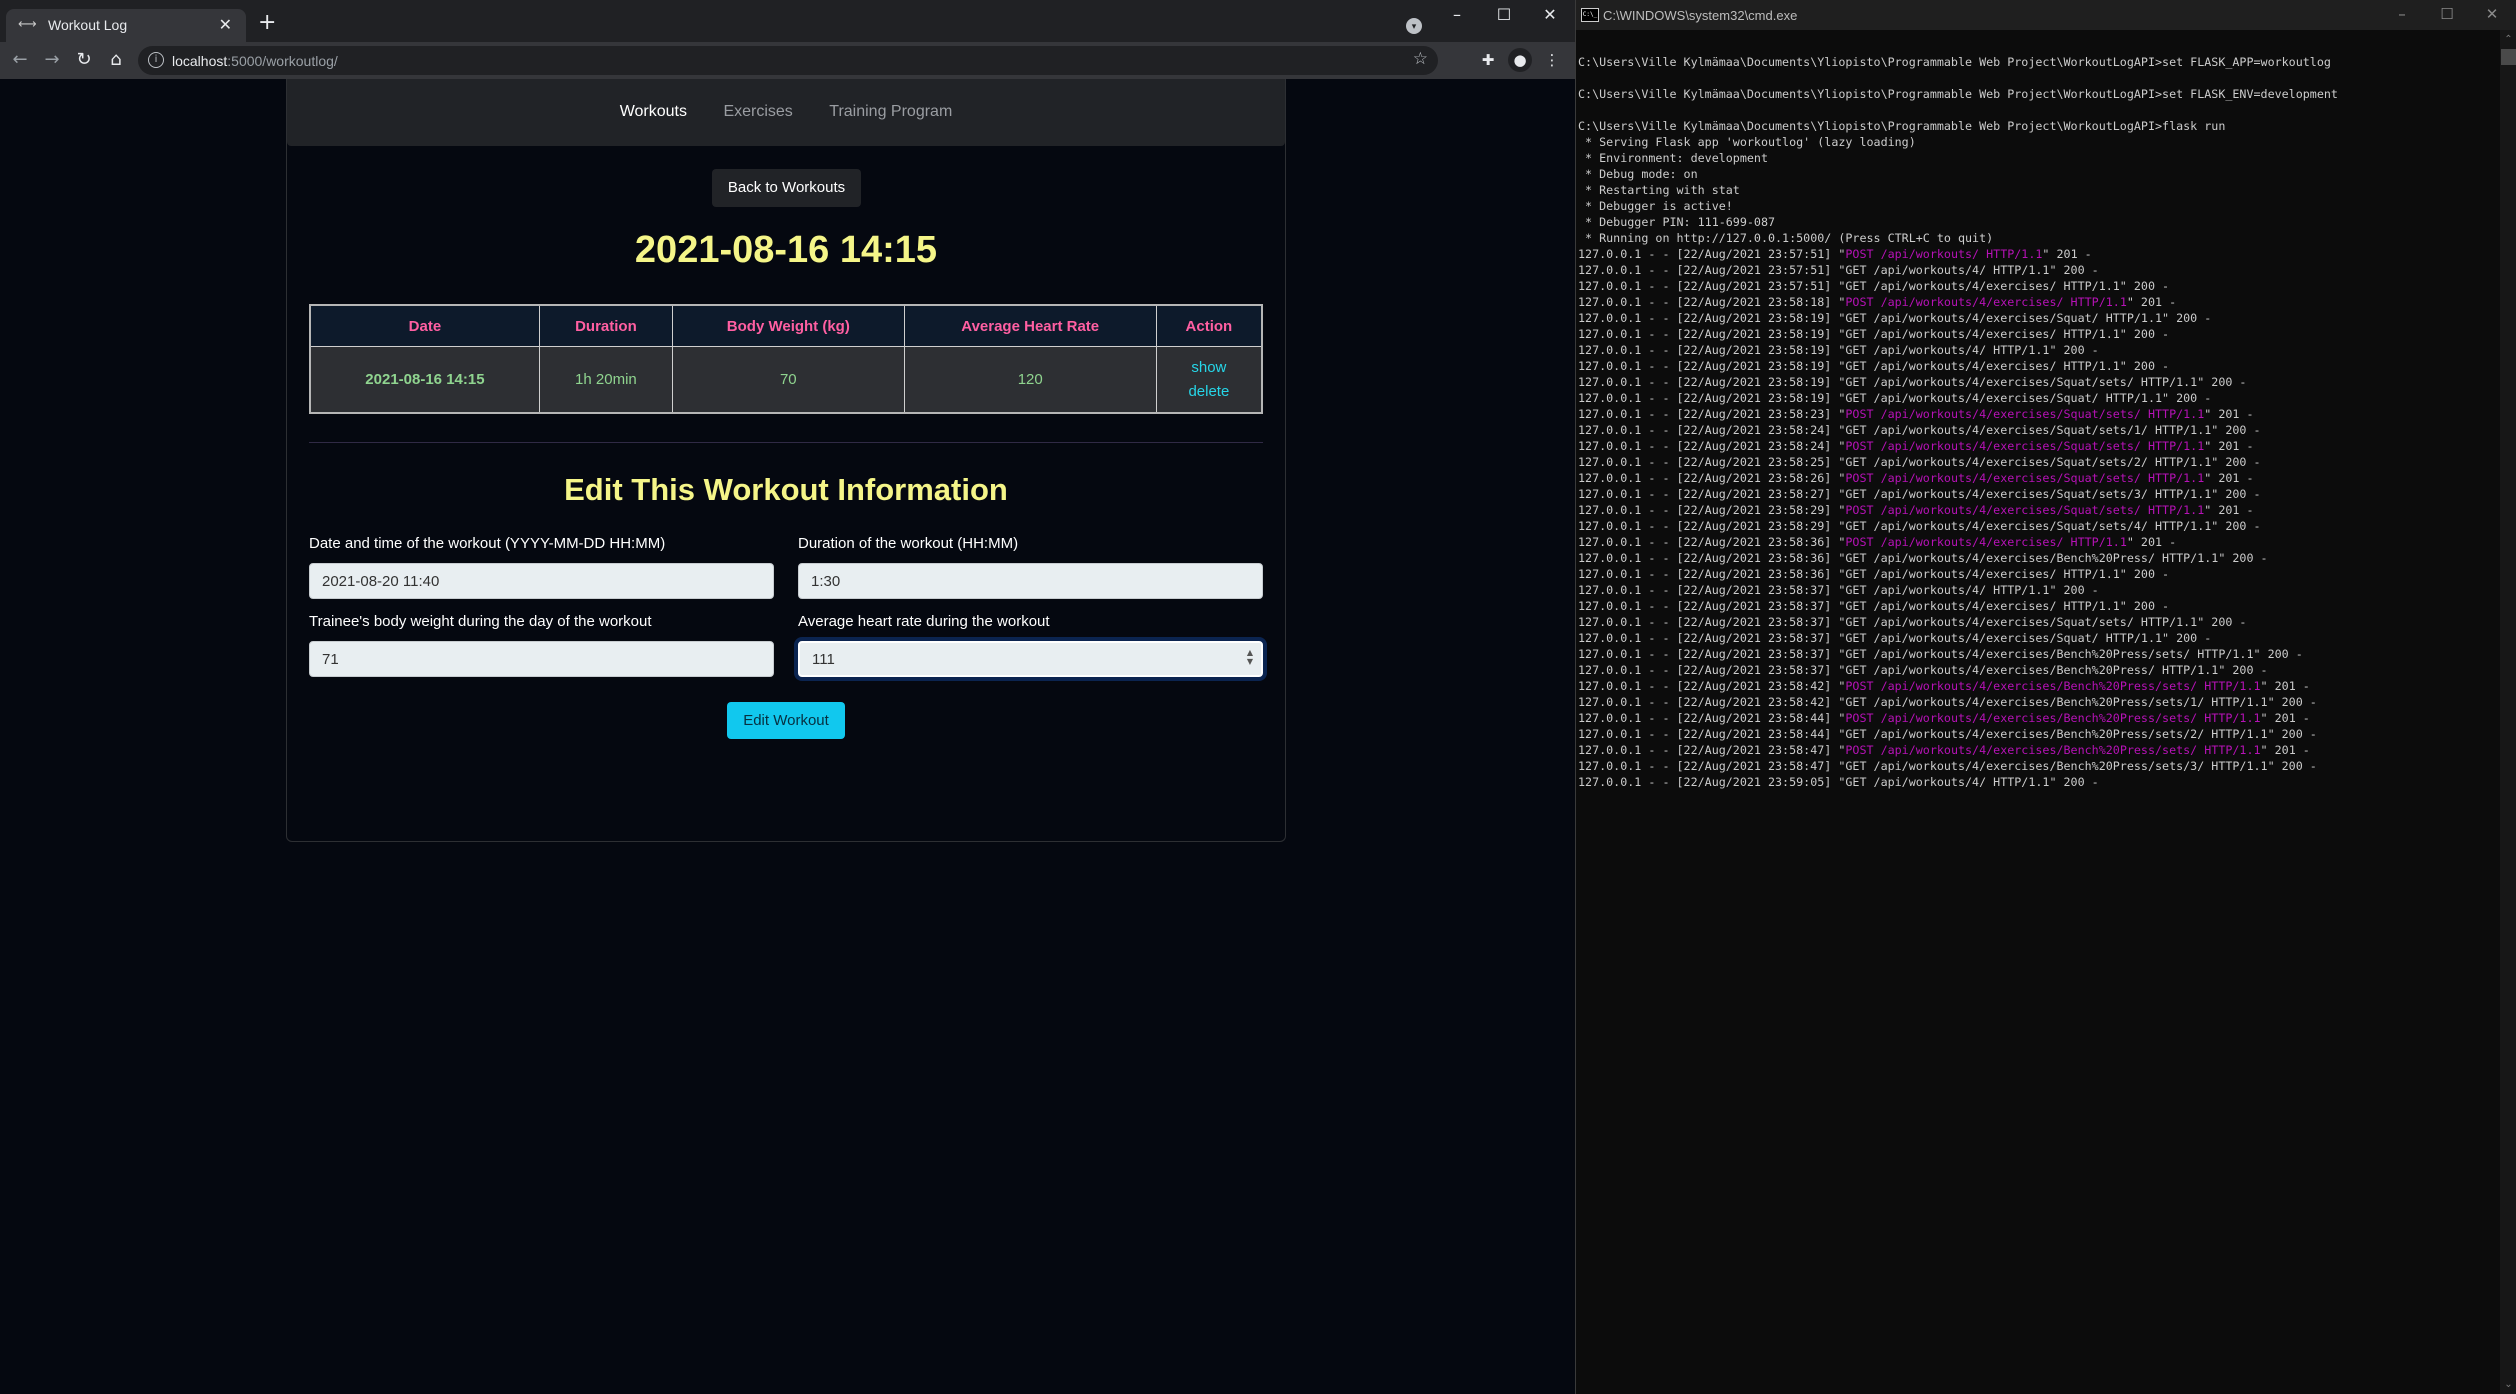  I want to click on body-weight-input, so click(541, 659).